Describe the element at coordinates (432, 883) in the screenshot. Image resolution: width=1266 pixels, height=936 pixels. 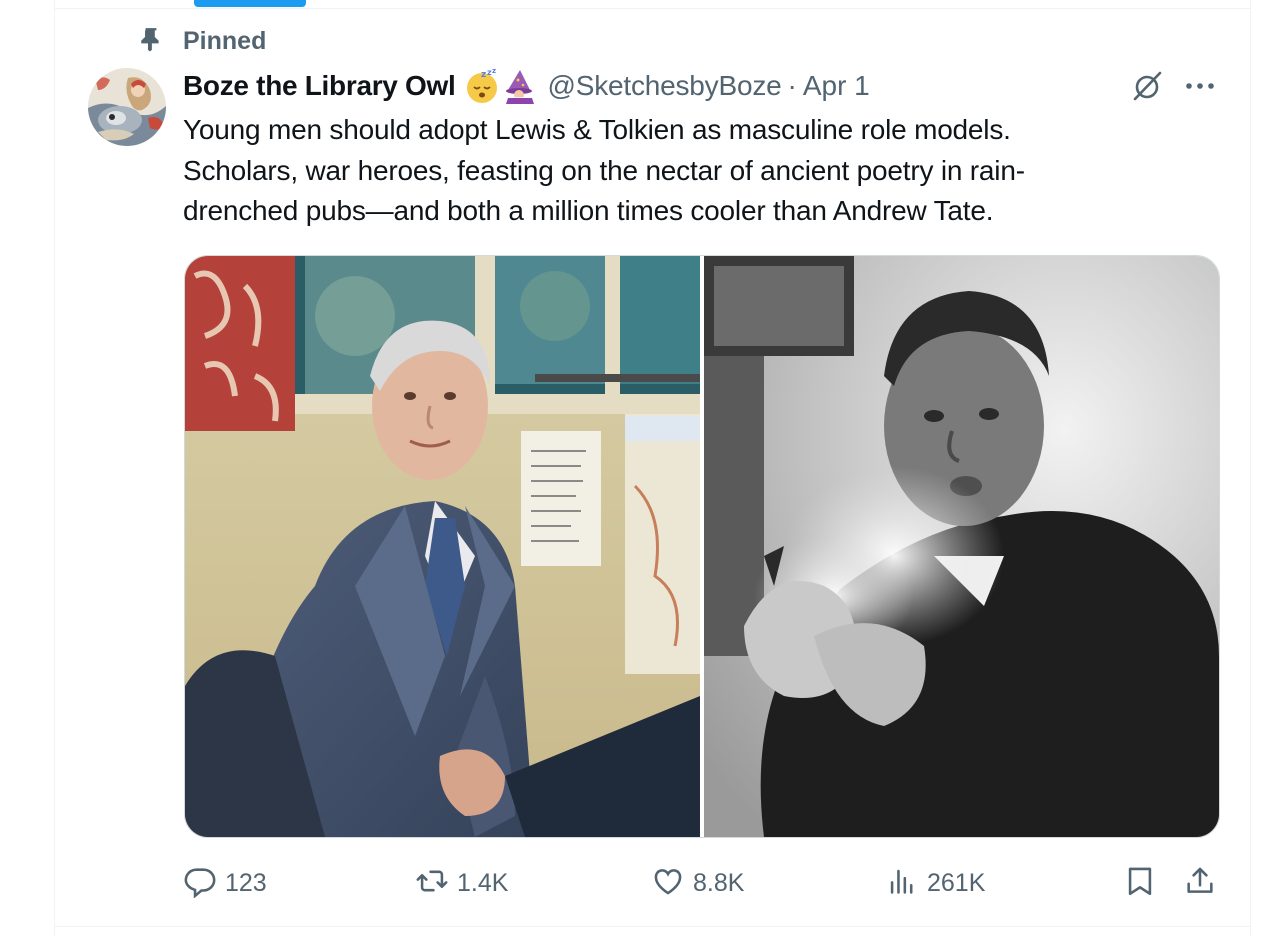
I see `repost-icon` at that location.